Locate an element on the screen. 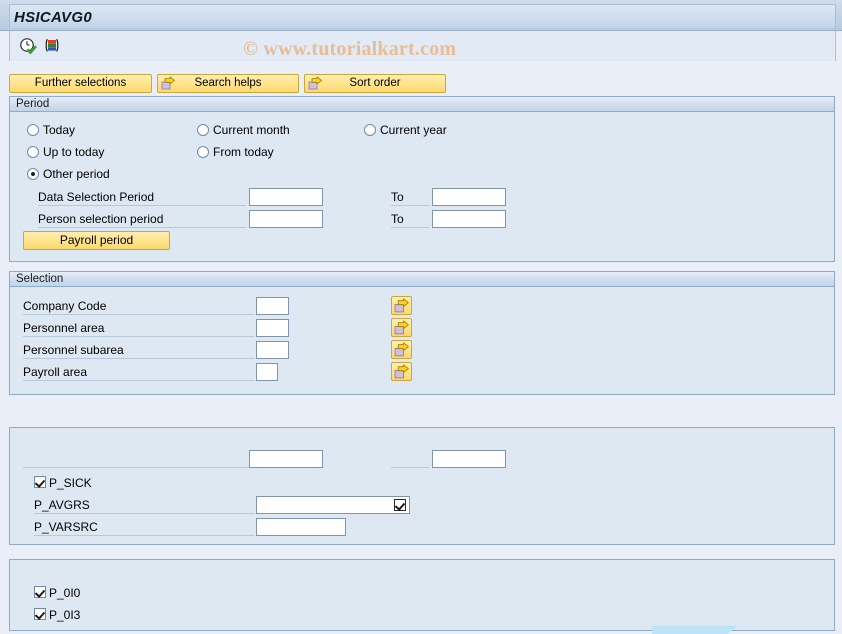  payroll-area-label: Payroll area is located at coordinates (139, 372).